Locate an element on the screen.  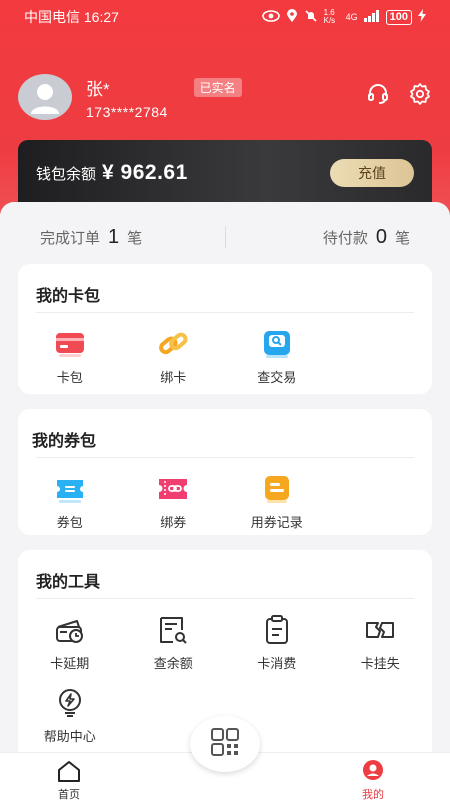
card-spend-icon is located at coordinates (277, 630).